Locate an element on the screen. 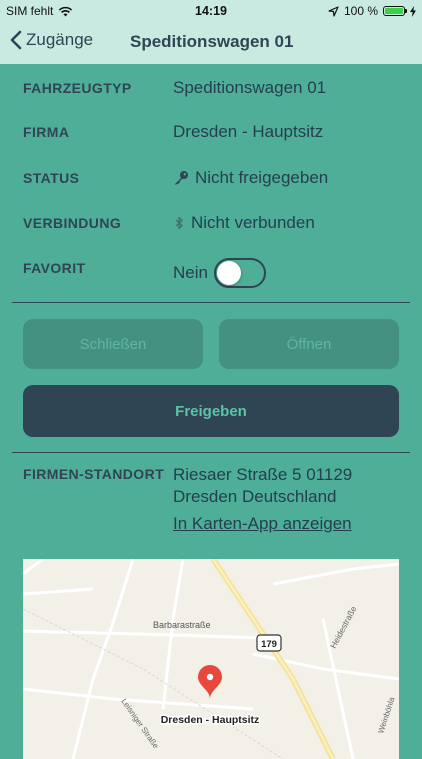 This screenshot has height=759, width=422. open-in-maps-link: In Karten-App anzeigen is located at coordinates (262, 524).